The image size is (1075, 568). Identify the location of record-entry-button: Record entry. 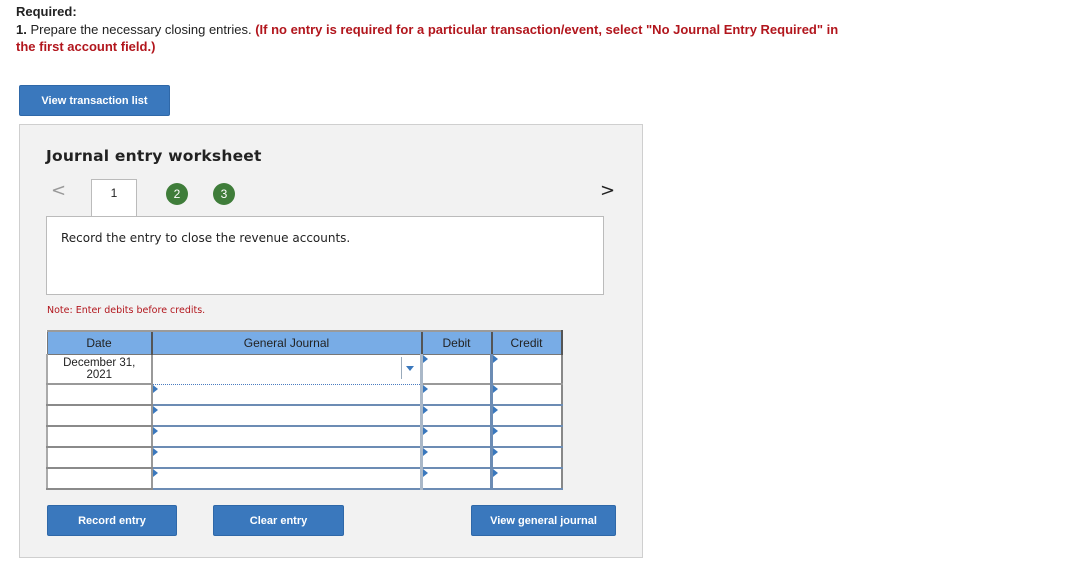
(112, 520).